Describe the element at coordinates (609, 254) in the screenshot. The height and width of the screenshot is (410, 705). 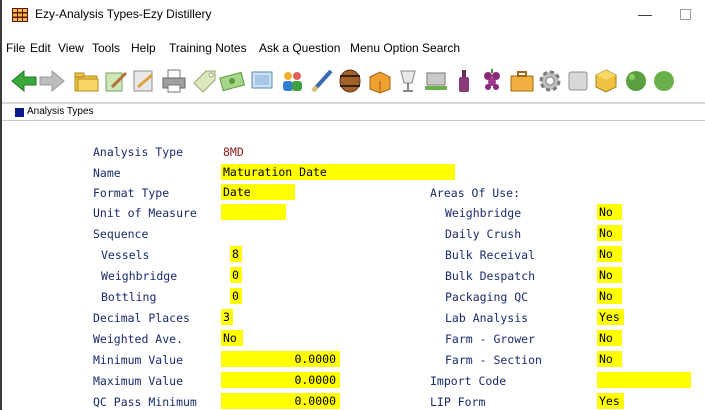
I see `area-bulk-receival-field: No` at that location.